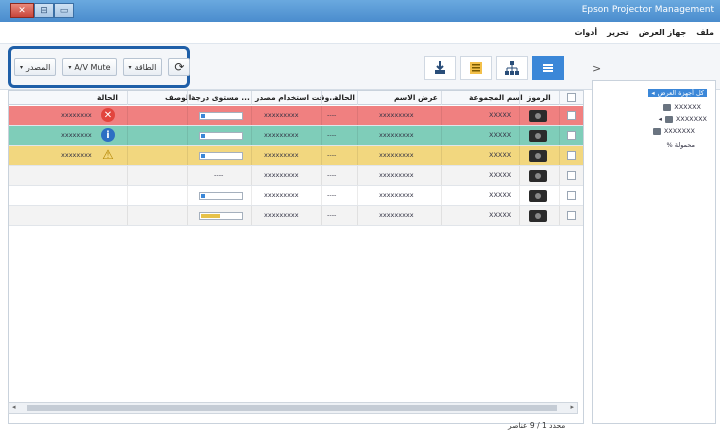 This screenshot has height=440, width=720. I want to click on horizontal-scrollbar: ◂ ▸, so click(293, 408).